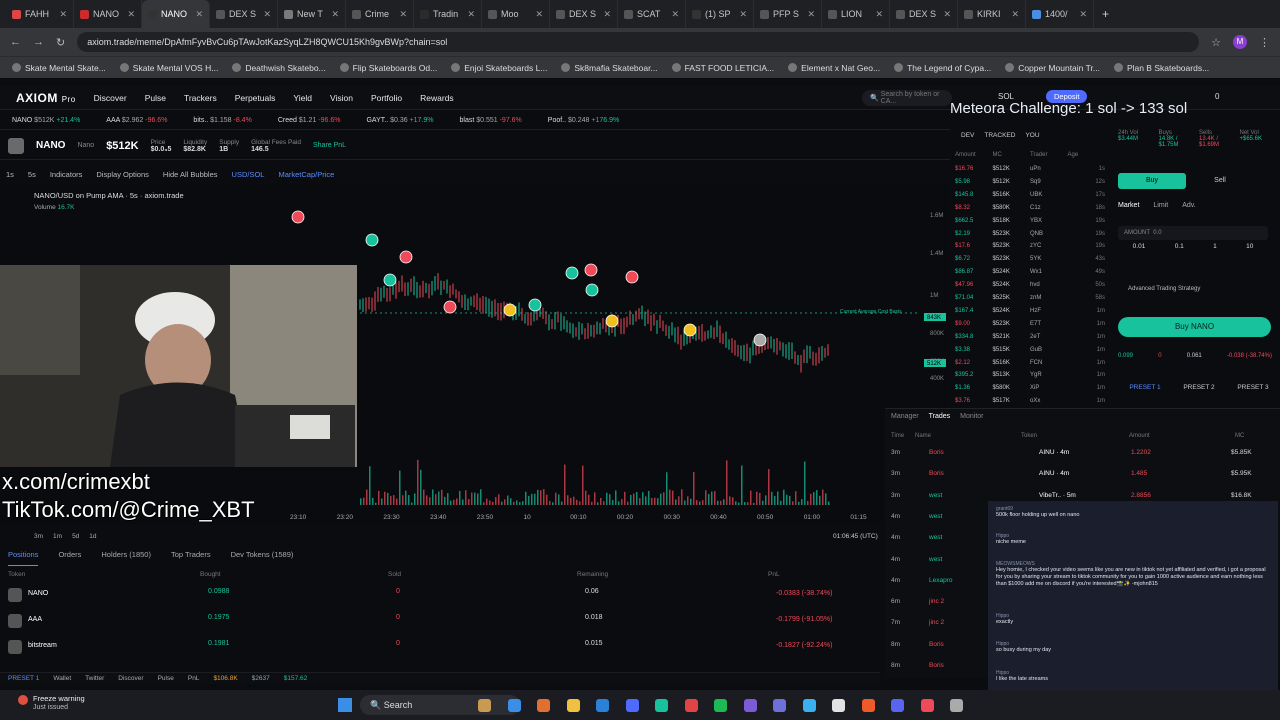 Image resolution: width=1280 pixels, height=720 pixels. Describe the element at coordinates (940, 416) in the screenshot. I see `monitor-tab: Trades` at that location.